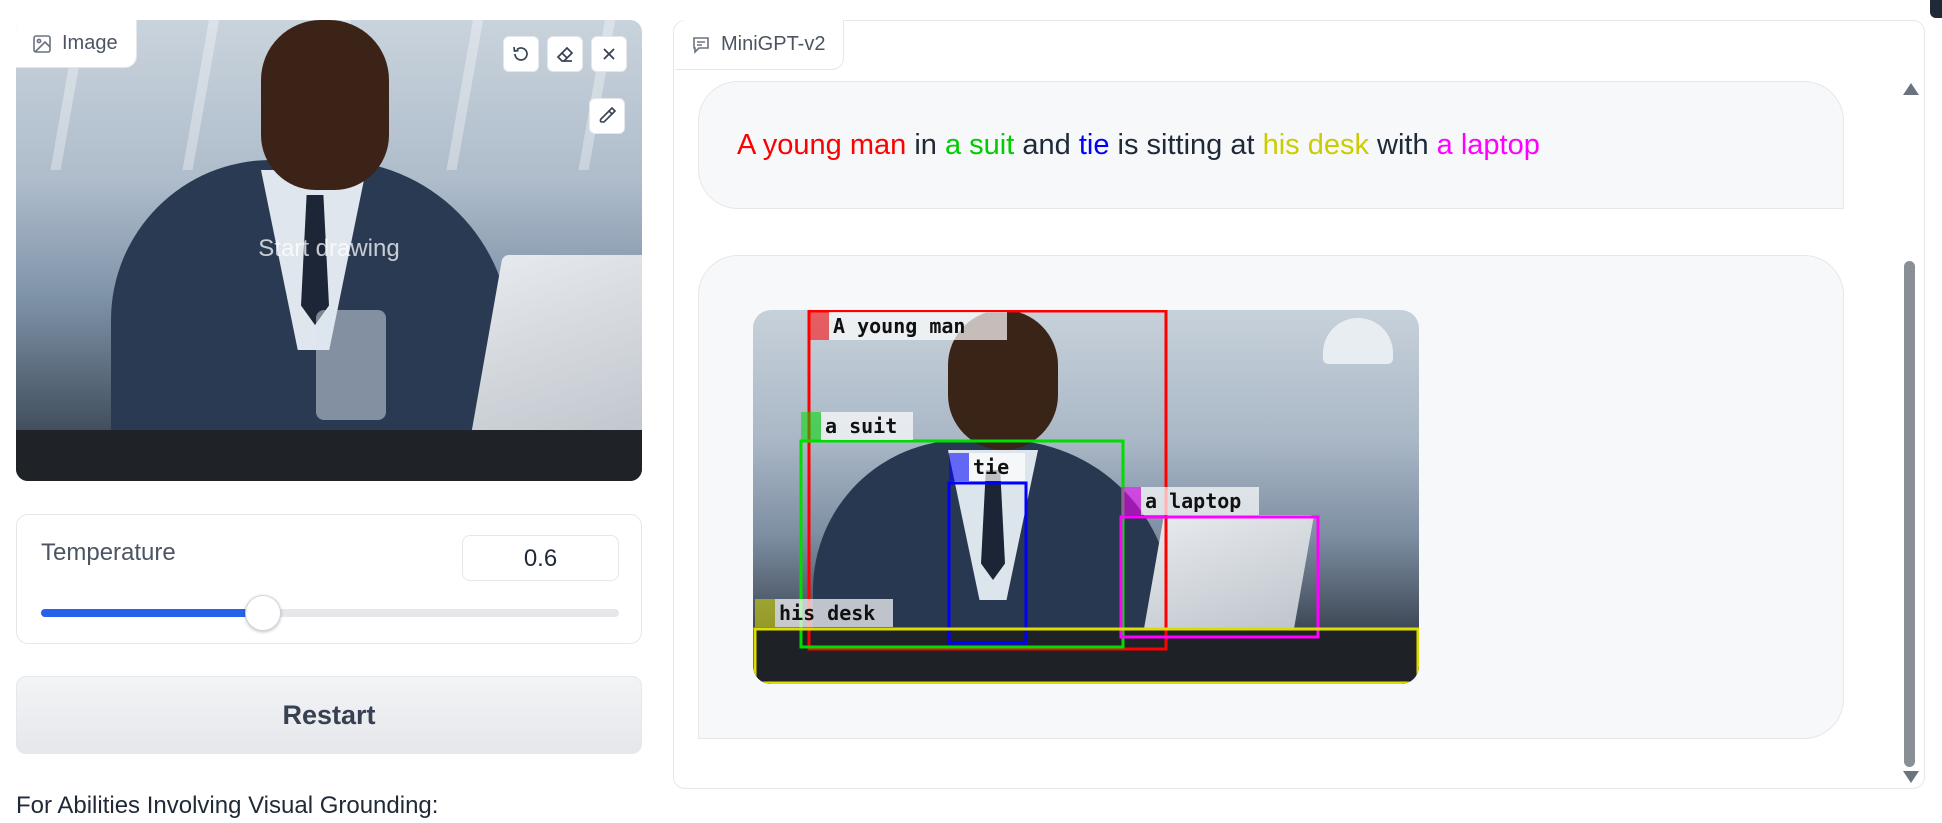 Image resolution: width=1942 pixels, height=823 pixels. Describe the element at coordinates (899, 326) in the screenshot. I see `bounding-box-label: A young man` at that location.